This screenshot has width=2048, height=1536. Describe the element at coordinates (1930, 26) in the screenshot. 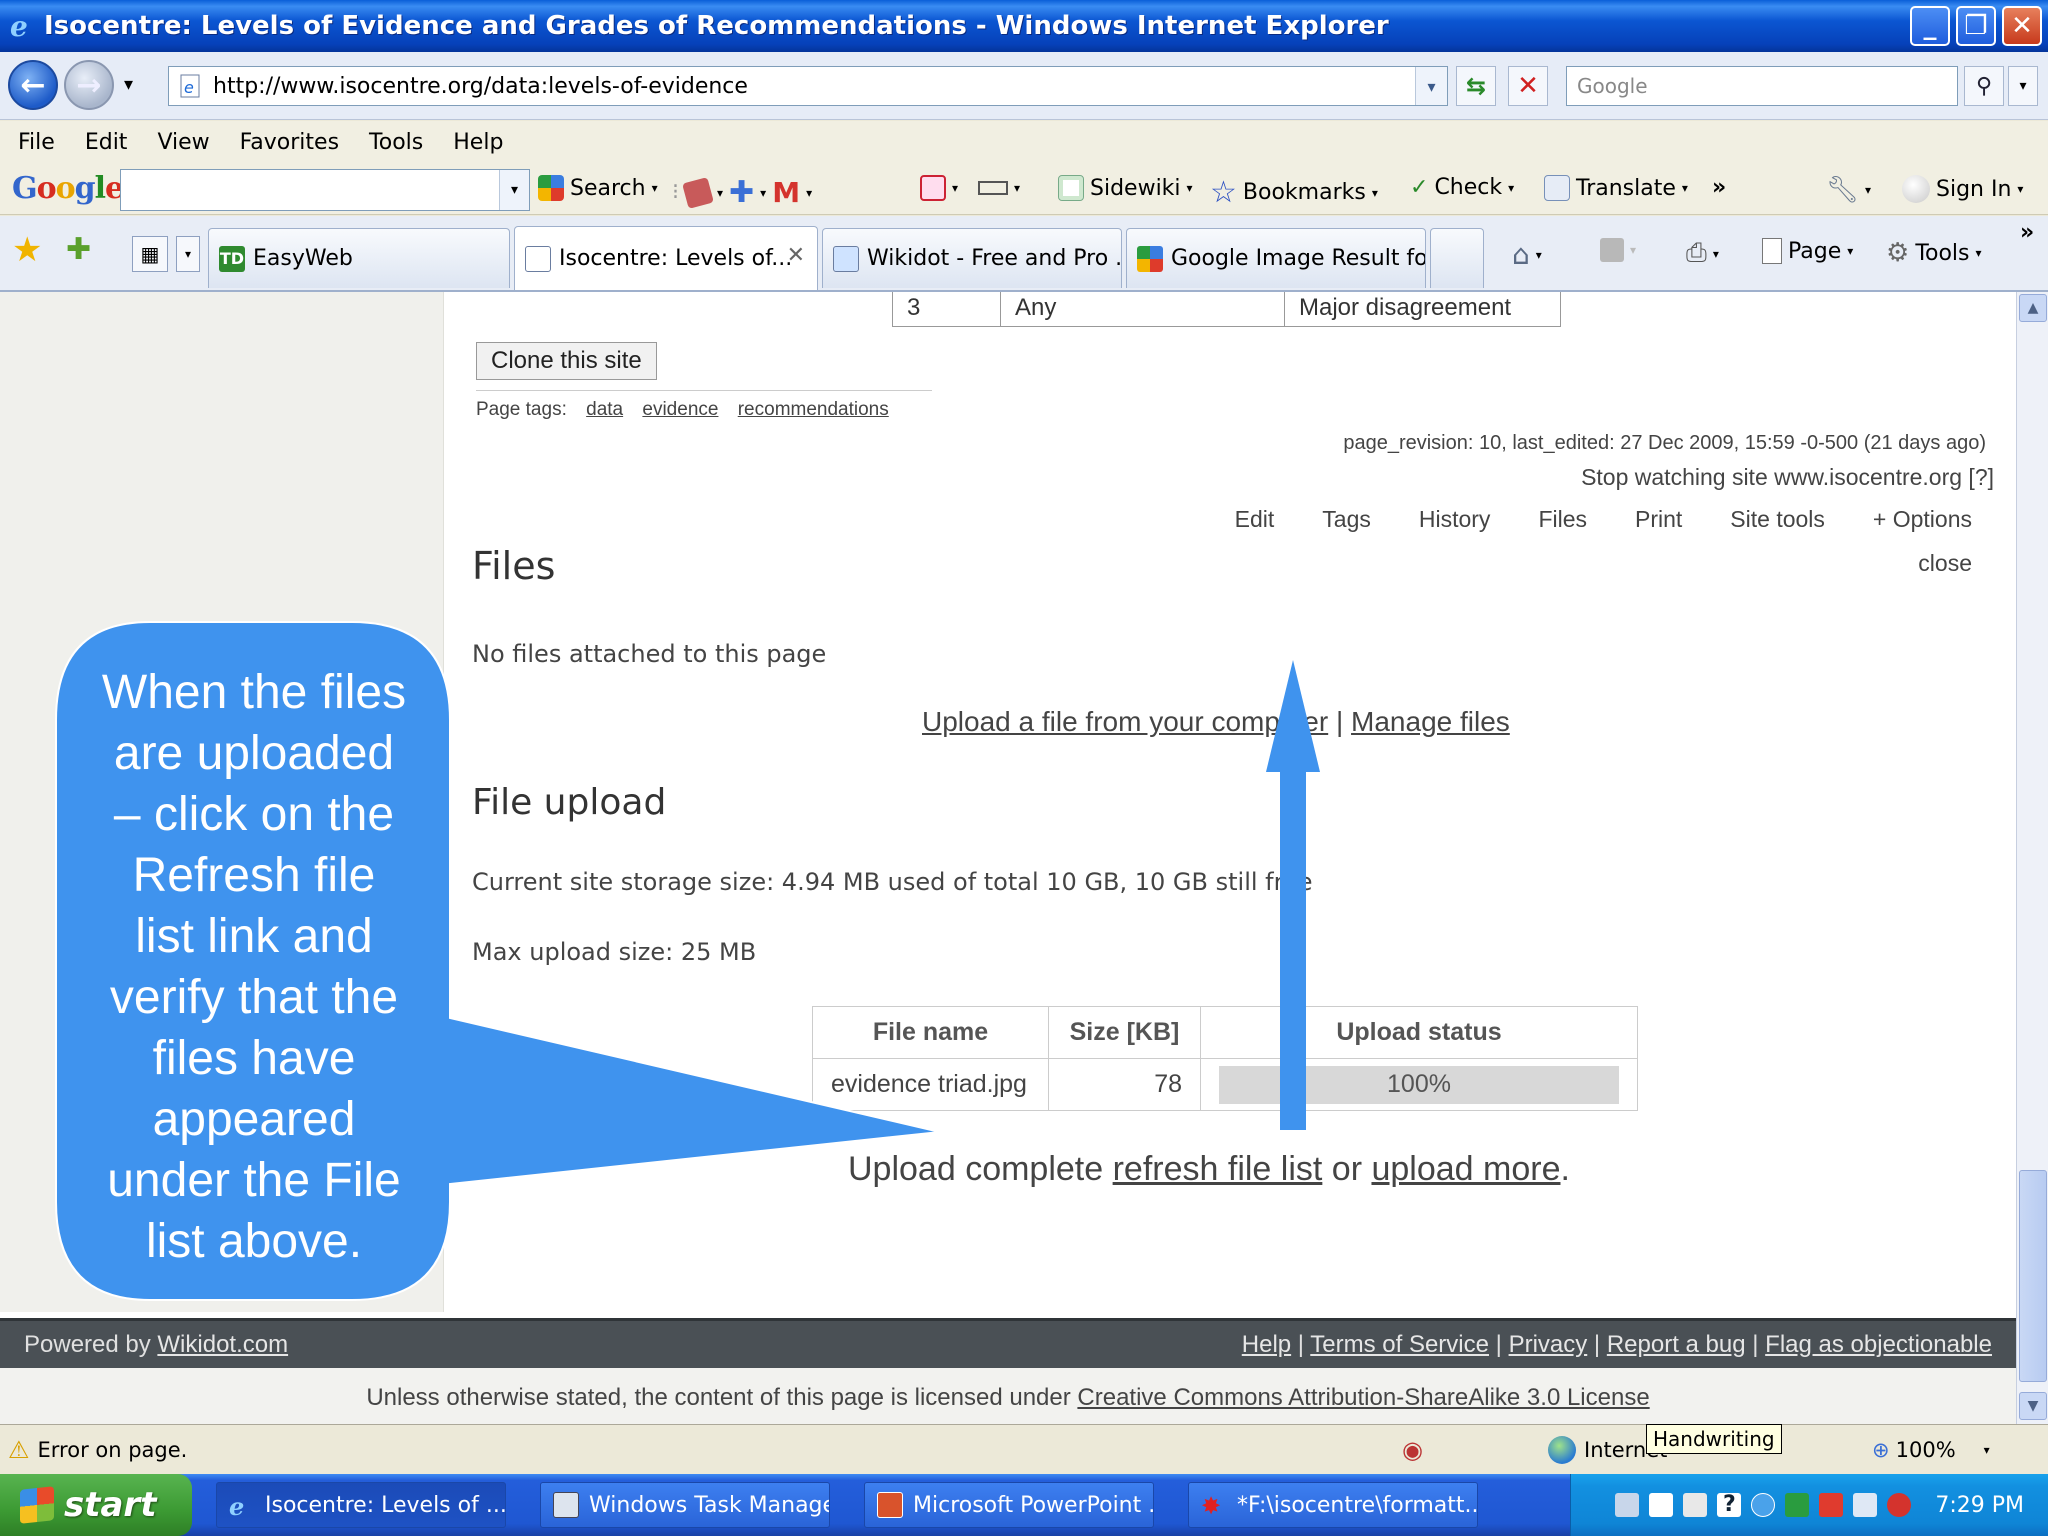

I see `minimize-button: _` at that location.